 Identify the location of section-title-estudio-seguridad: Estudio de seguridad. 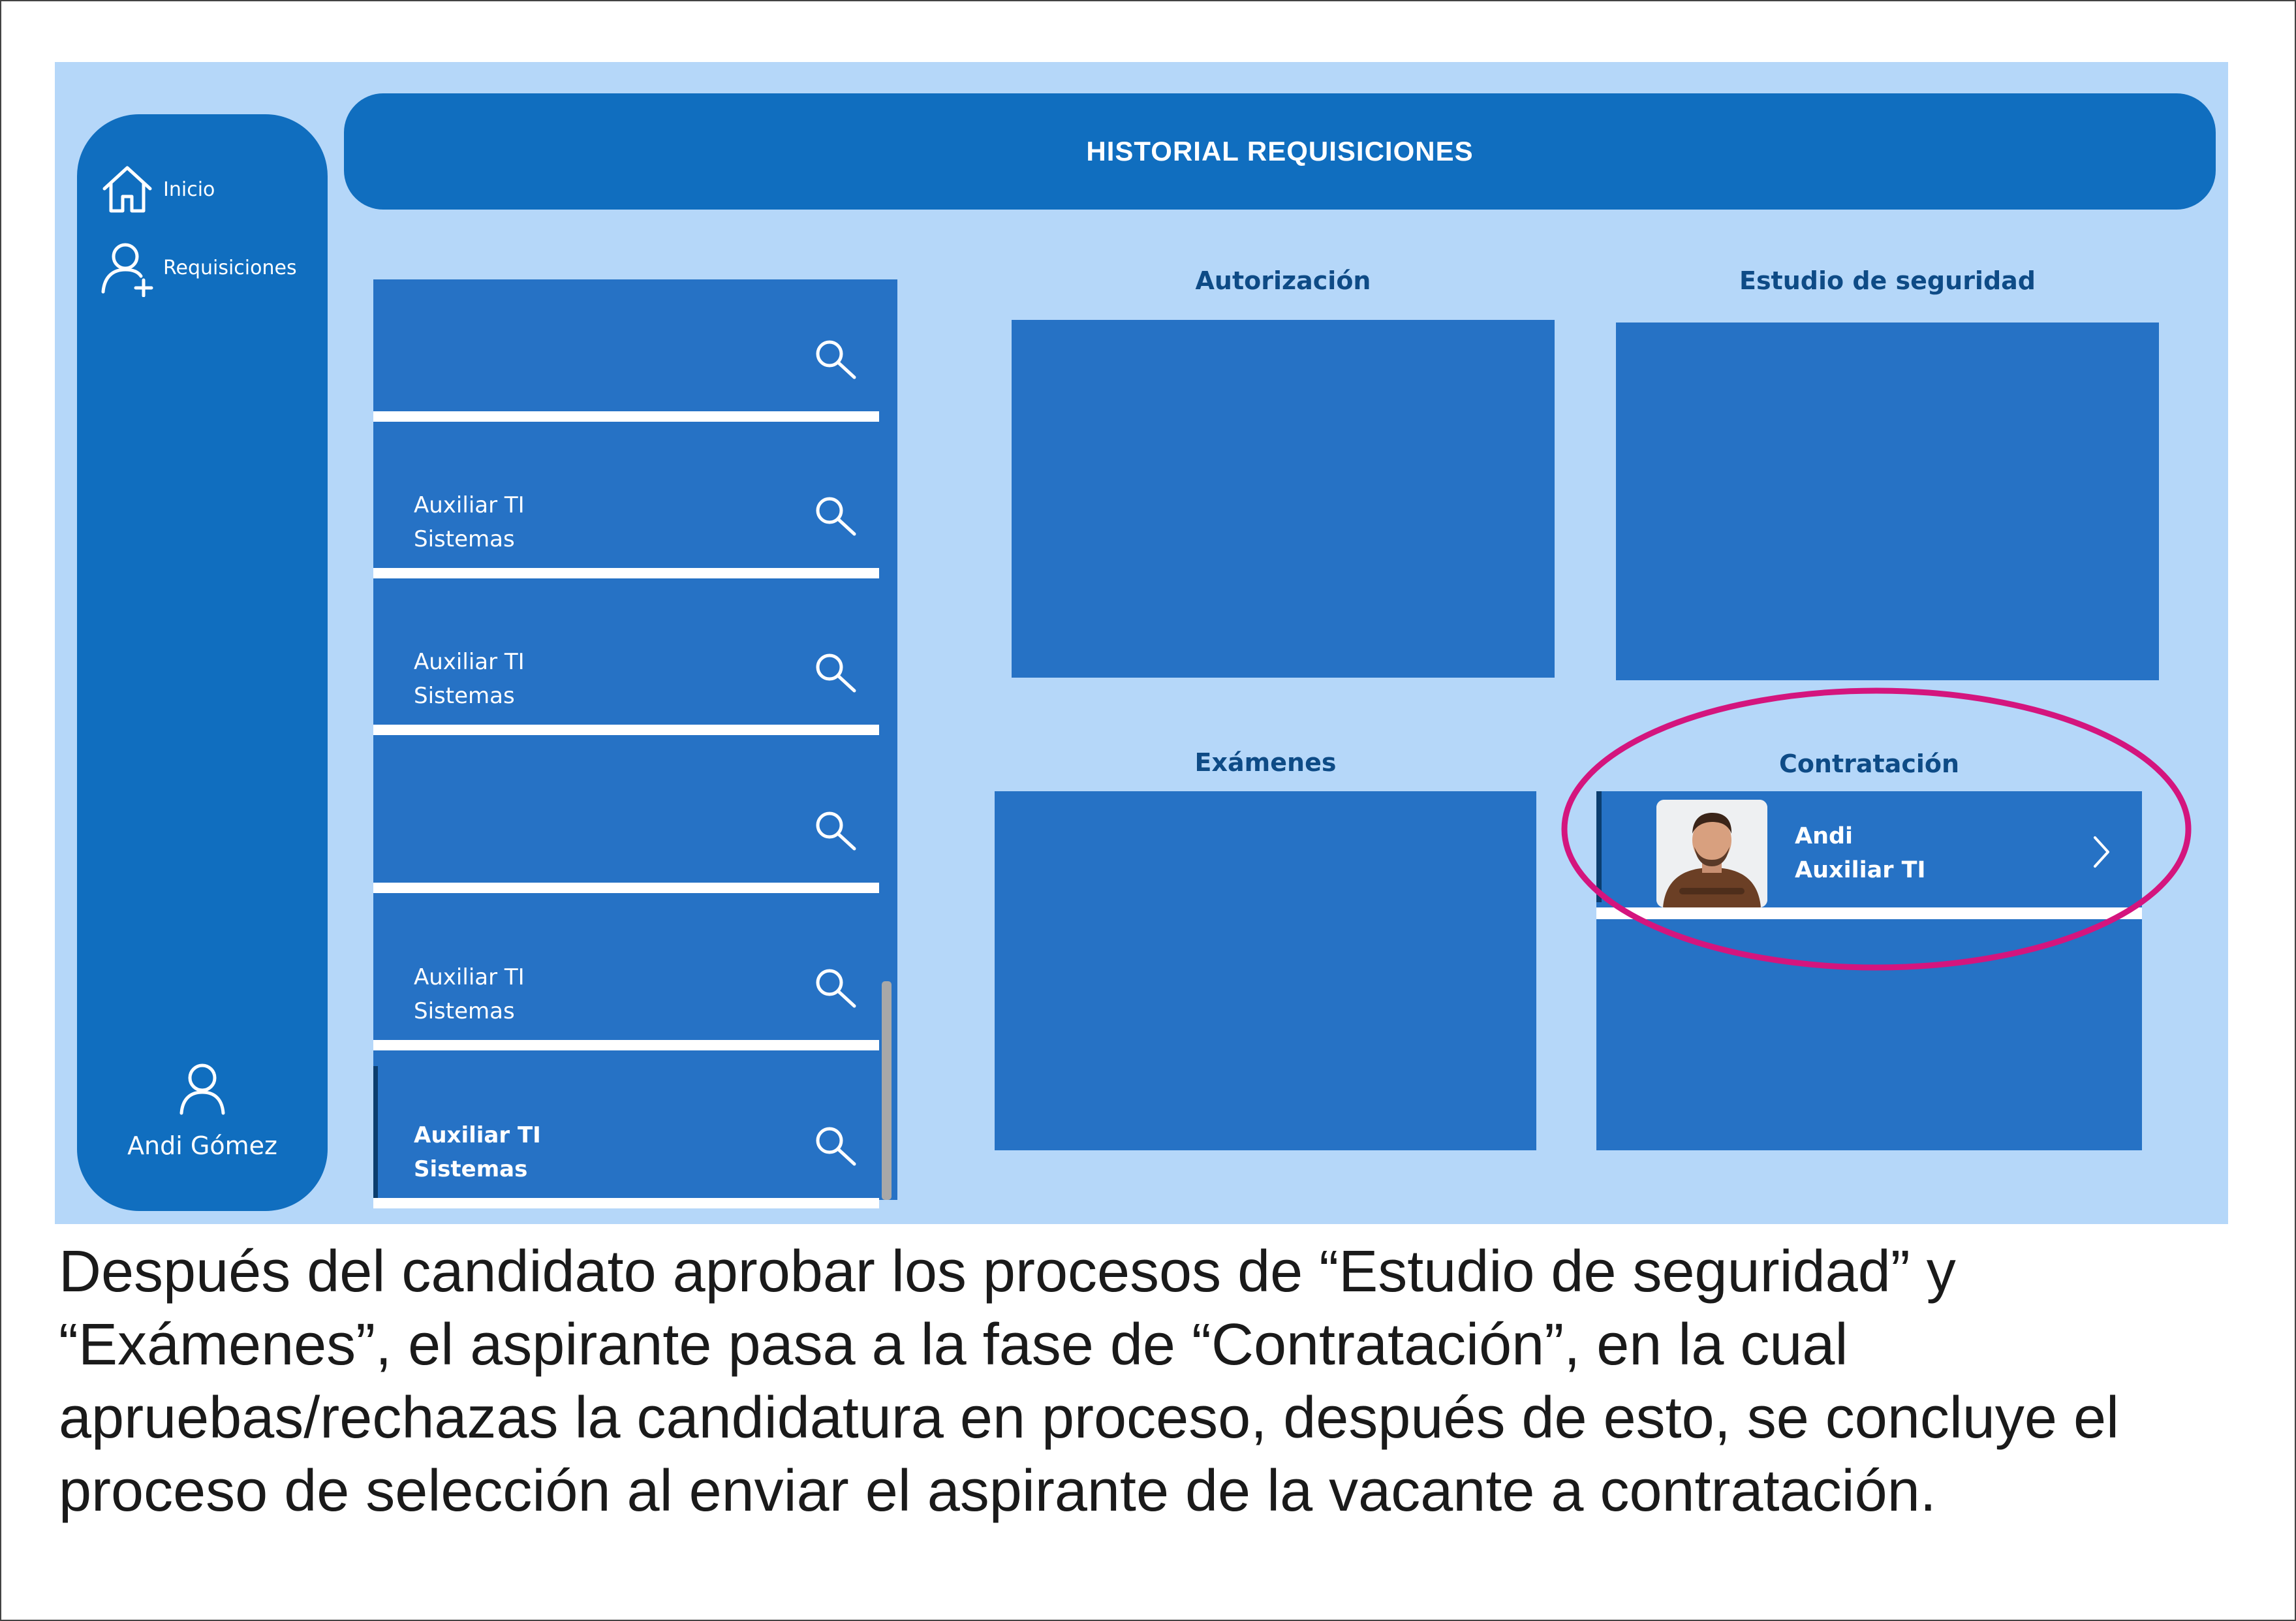
(1887, 280).